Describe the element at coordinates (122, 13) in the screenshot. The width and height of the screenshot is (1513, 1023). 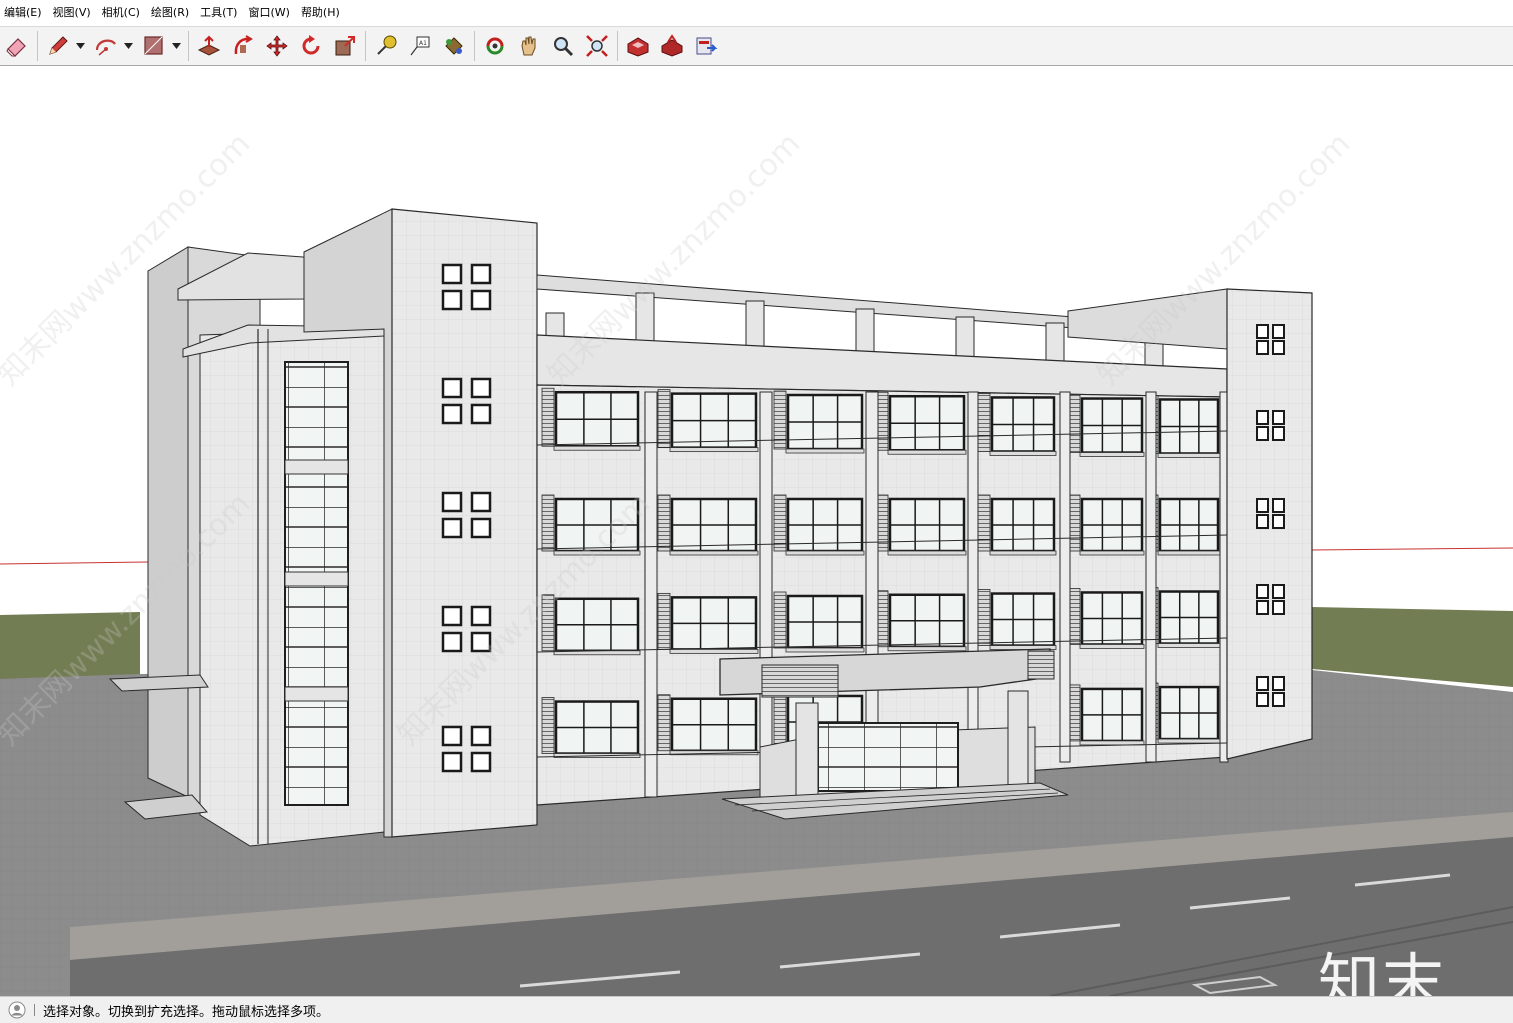
I see `menu-camera: 相机(C)` at that location.